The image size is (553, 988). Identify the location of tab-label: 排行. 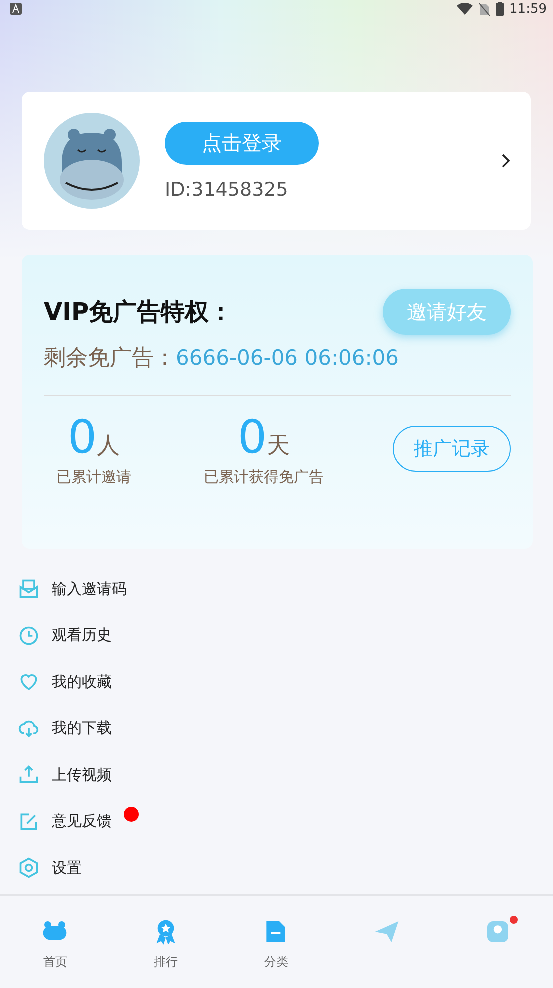
(166, 962).